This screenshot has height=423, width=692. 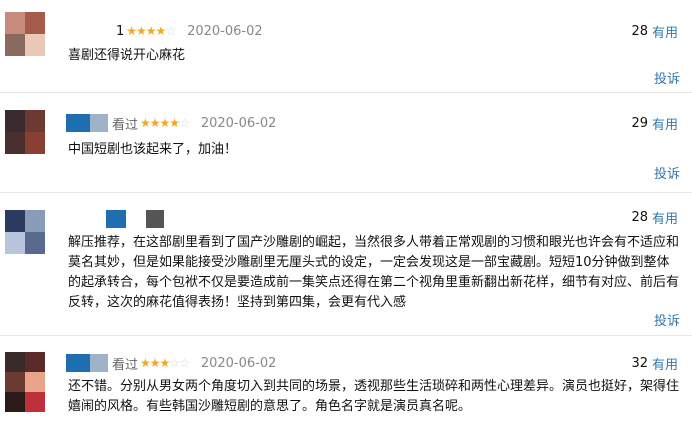 I want to click on comment-meta: 看过 ★★★★☆ 2020-06-02, so click(x=171, y=123).